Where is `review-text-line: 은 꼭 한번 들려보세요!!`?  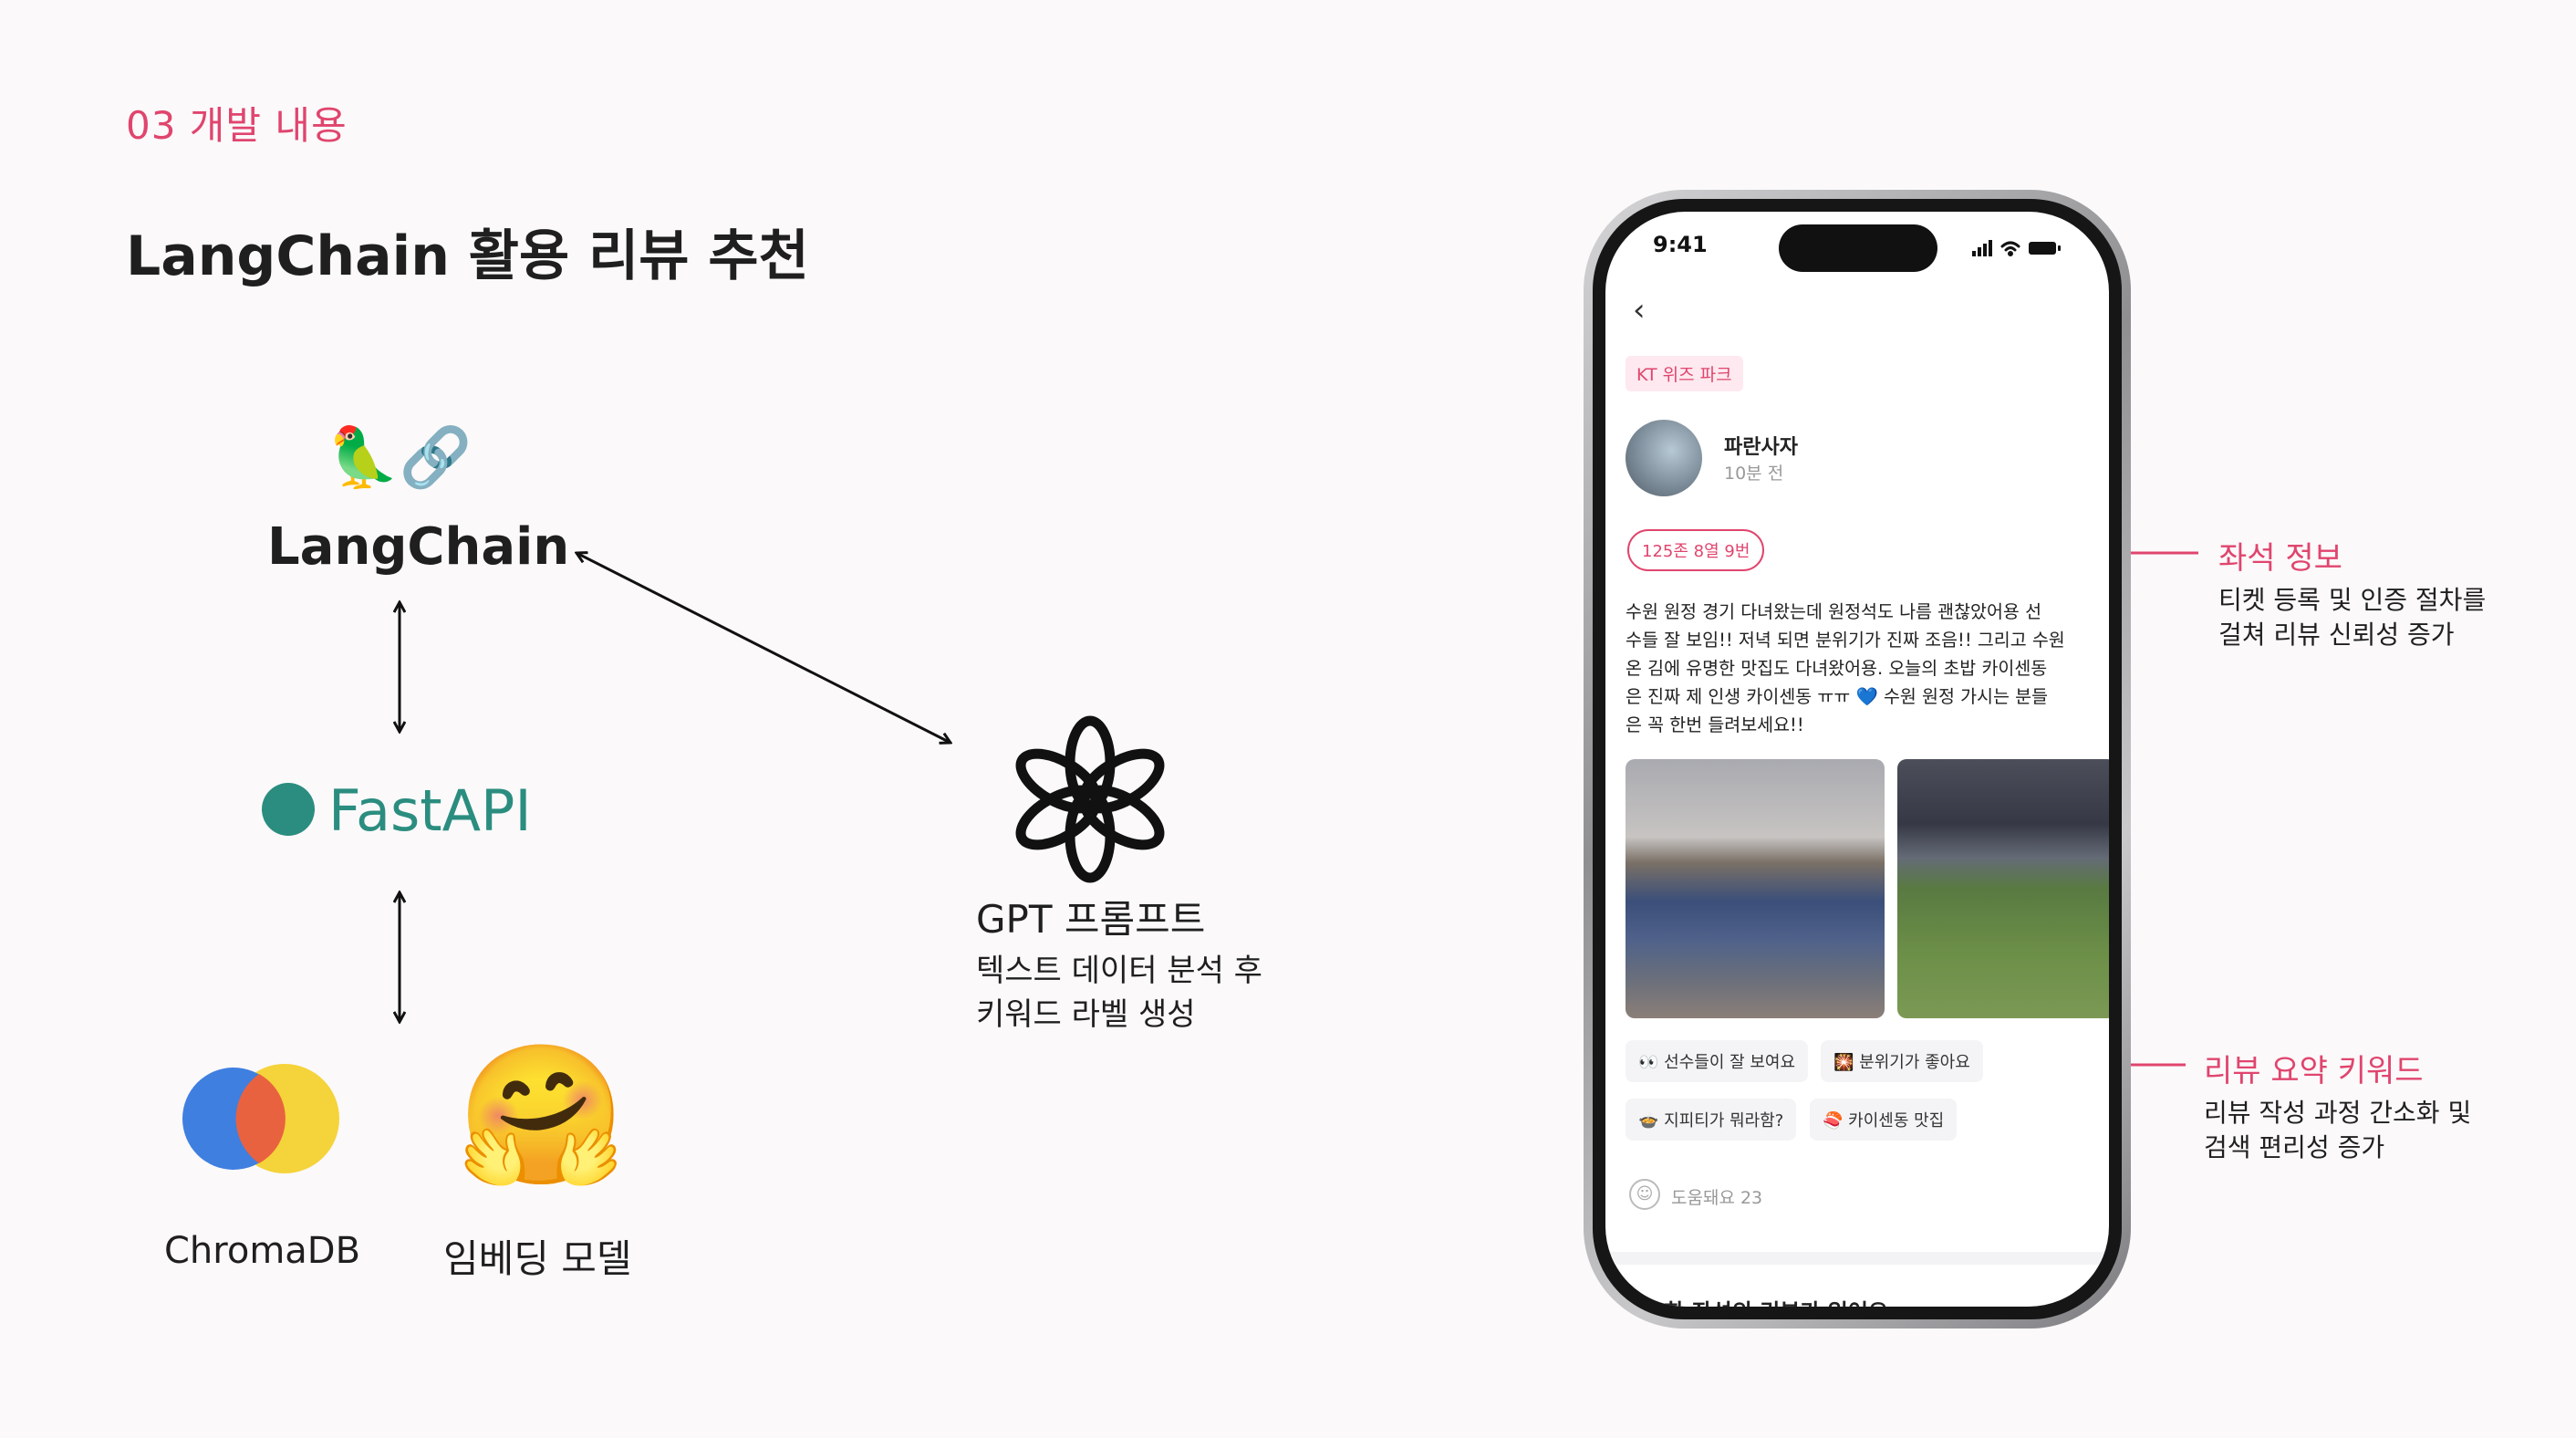
review-text-line: 은 꼭 한번 들려보세요!! is located at coordinates (1715, 725).